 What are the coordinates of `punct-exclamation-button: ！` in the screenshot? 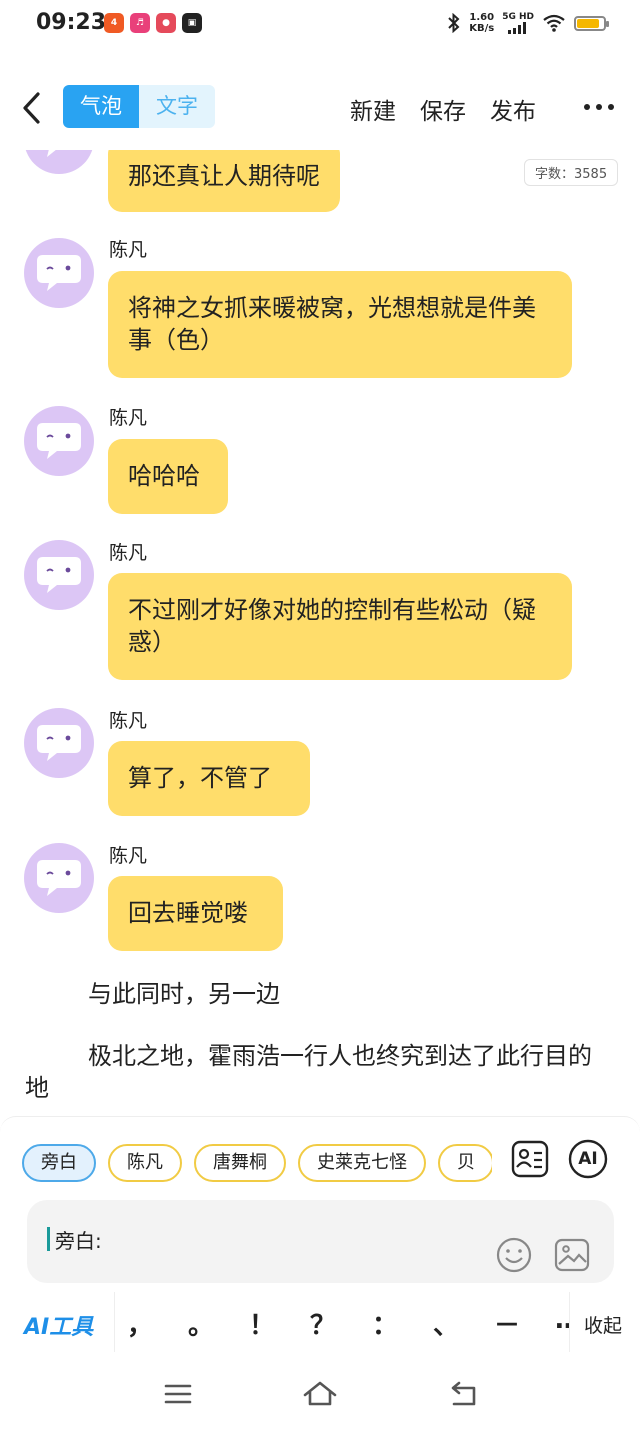 It's located at (262, 1323).